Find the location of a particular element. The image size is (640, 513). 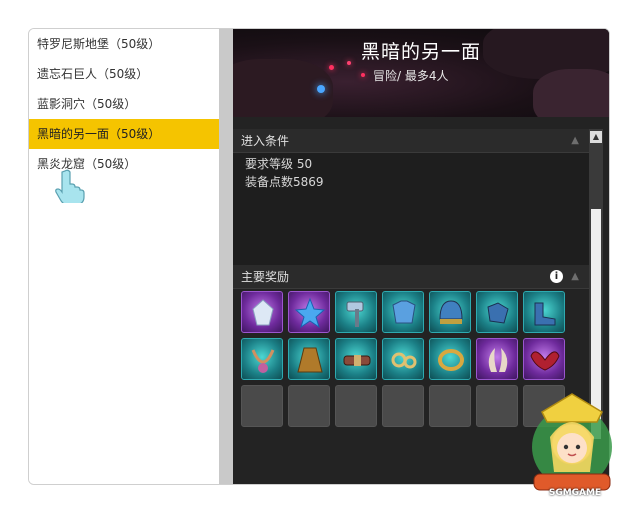

requirements-title: 进入条件 is located at coordinates (265, 141).